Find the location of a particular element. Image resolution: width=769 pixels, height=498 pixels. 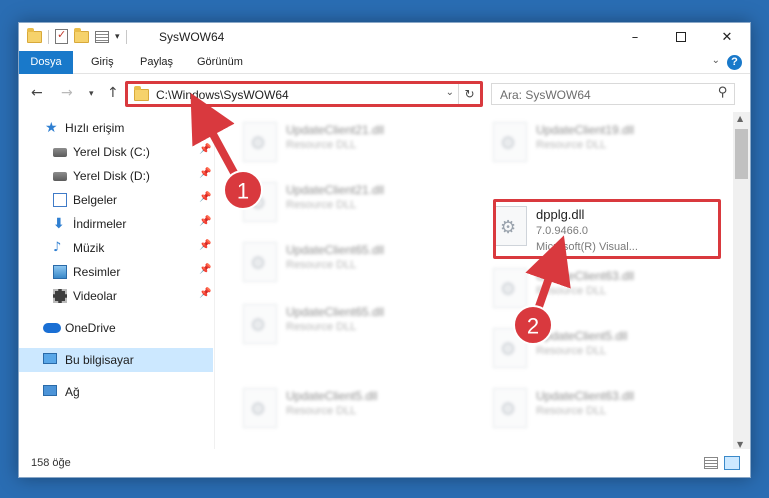

search-input: Ara: SysWOW64 ⚲ is located at coordinates (613, 94).